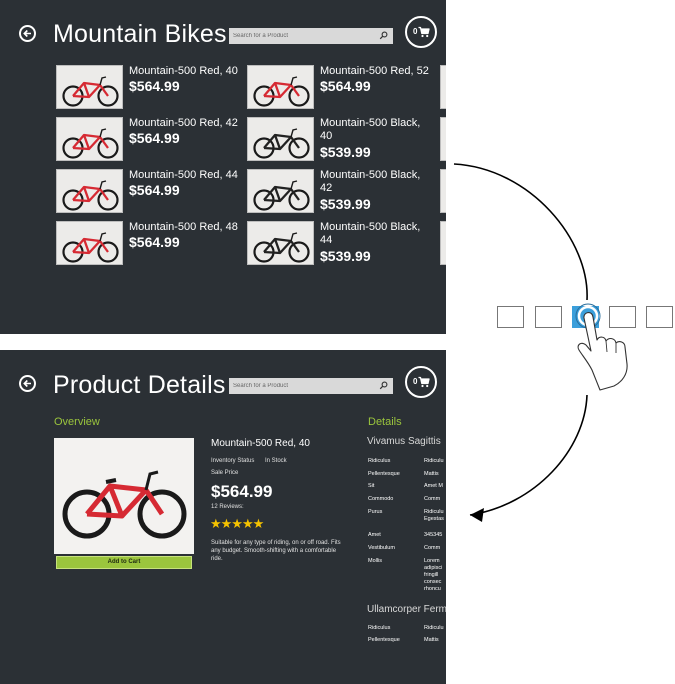 The width and height of the screenshot is (675, 684). What do you see at coordinates (404, 441) in the screenshot?
I see `spec-group-title: Vivamus Sagittis` at bounding box center [404, 441].